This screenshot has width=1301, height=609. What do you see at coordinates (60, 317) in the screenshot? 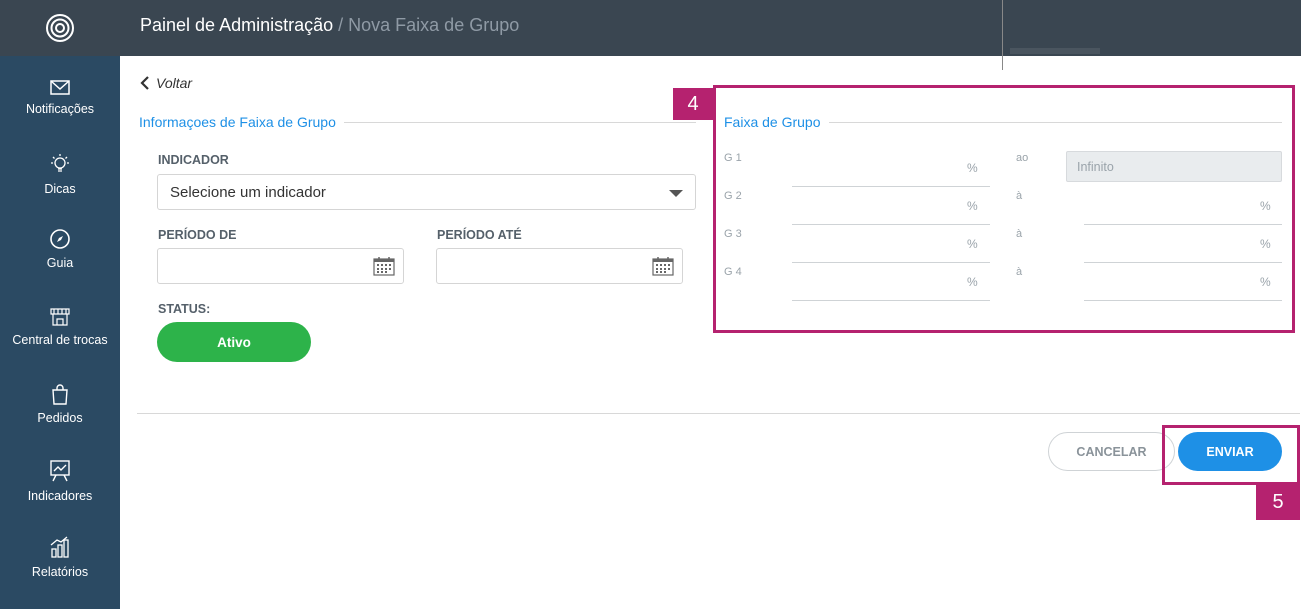
I see `store-icon` at bounding box center [60, 317].